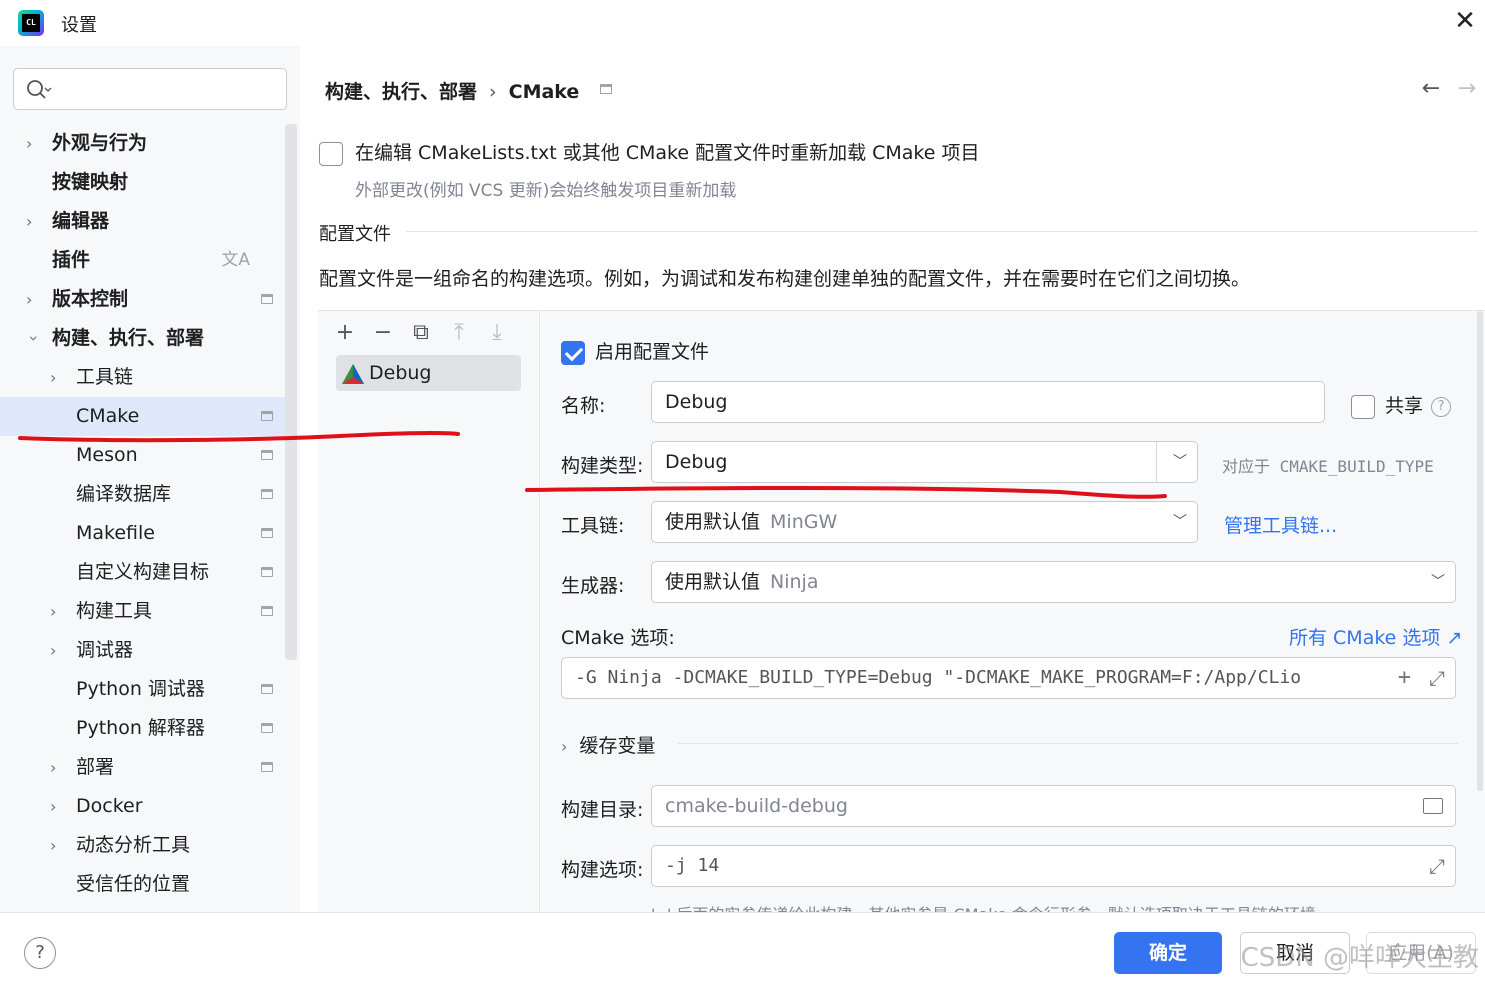  I want to click on sidebar-item-custom-build-targets: 自定义构建目标, so click(144, 572).